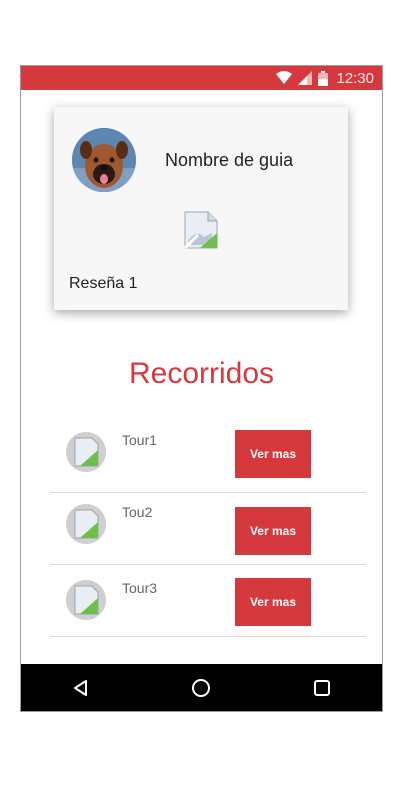 Image resolution: width=400 pixels, height=800 pixels. I want to click on guide-avatar, so click(104, 160).